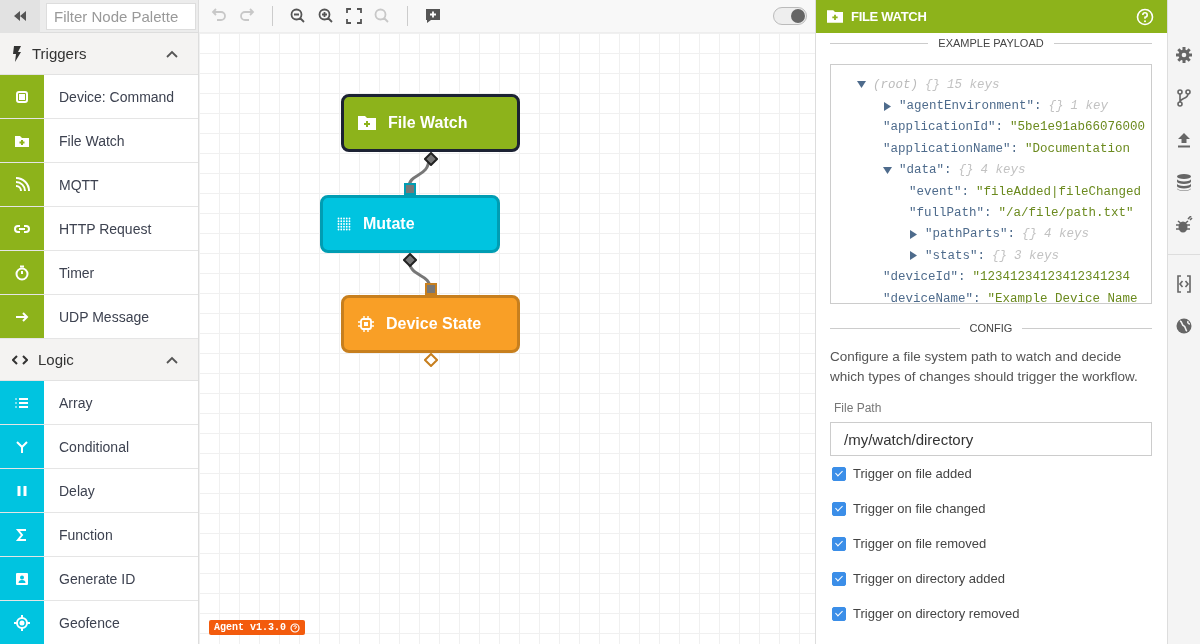  I want to click on palette-item: Generate ID, so click(99, 579).